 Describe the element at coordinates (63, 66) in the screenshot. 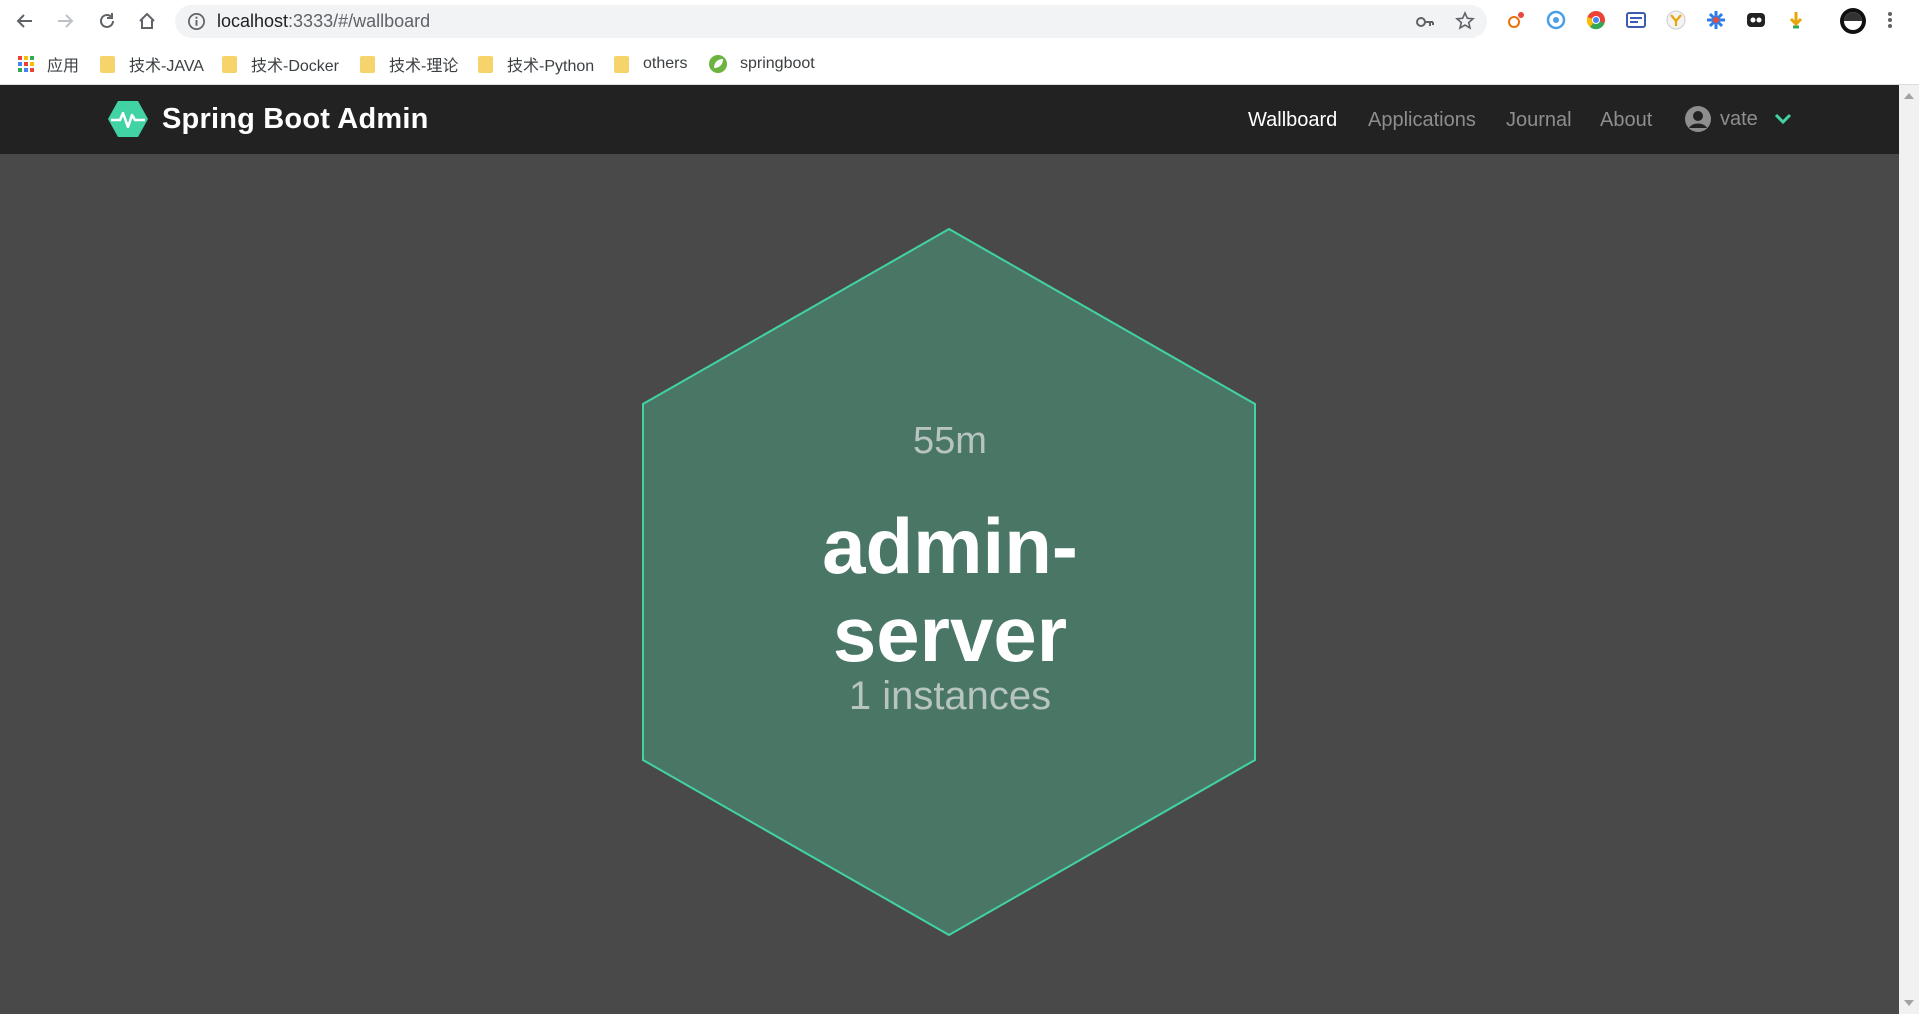

I see `bookmark-label: 应用` at that location.